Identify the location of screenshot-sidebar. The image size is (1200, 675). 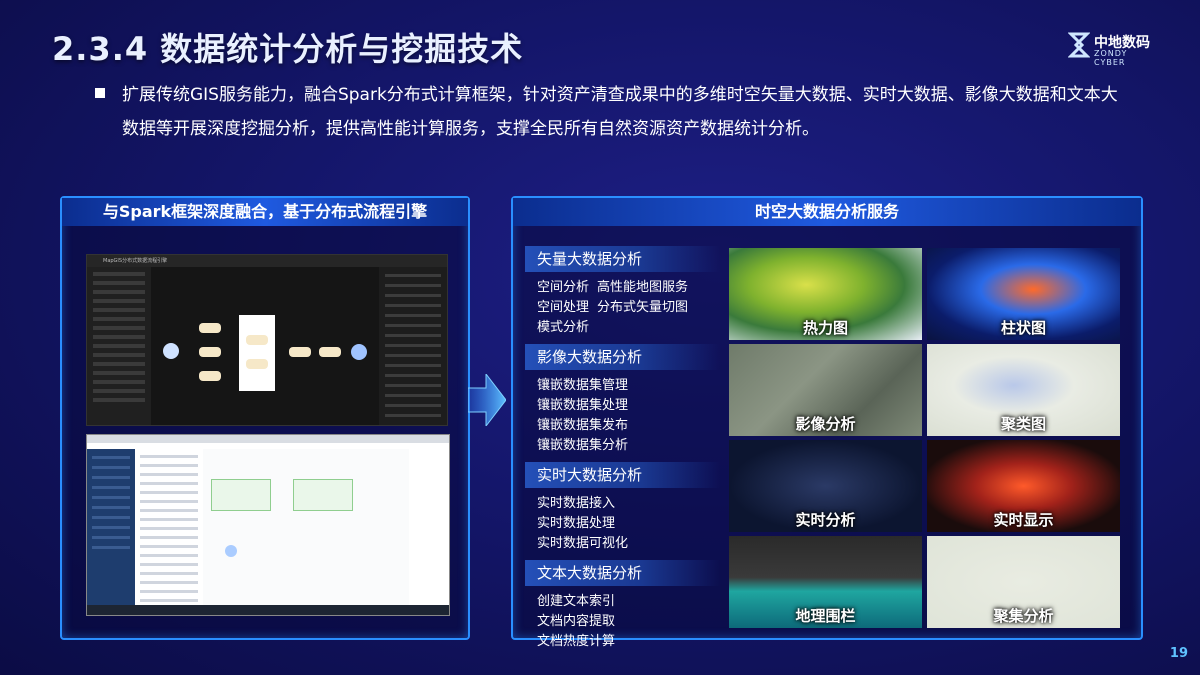
(119, 346).